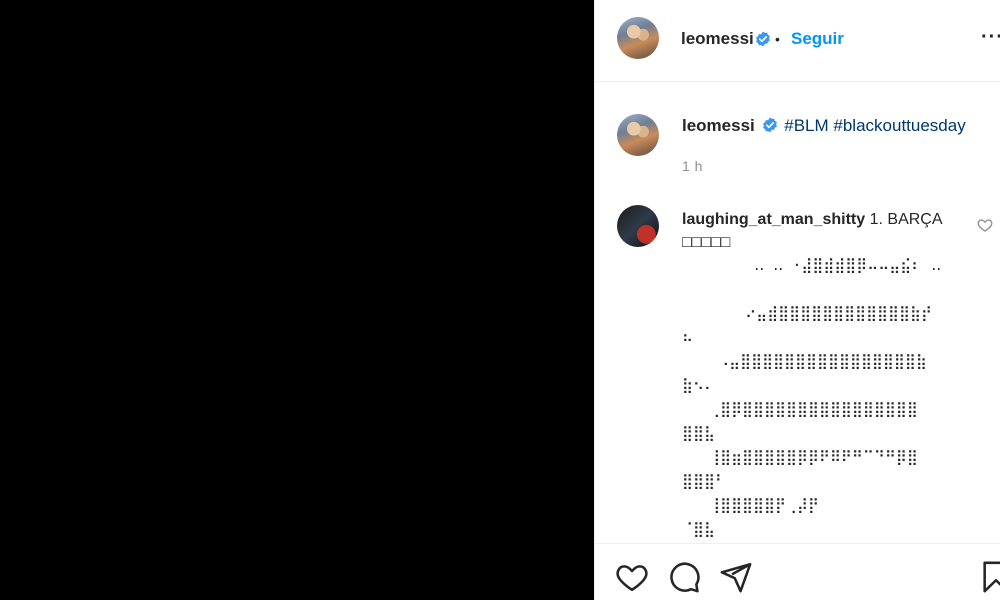  I want to click on caption-author-avatar, so click(638, 135).